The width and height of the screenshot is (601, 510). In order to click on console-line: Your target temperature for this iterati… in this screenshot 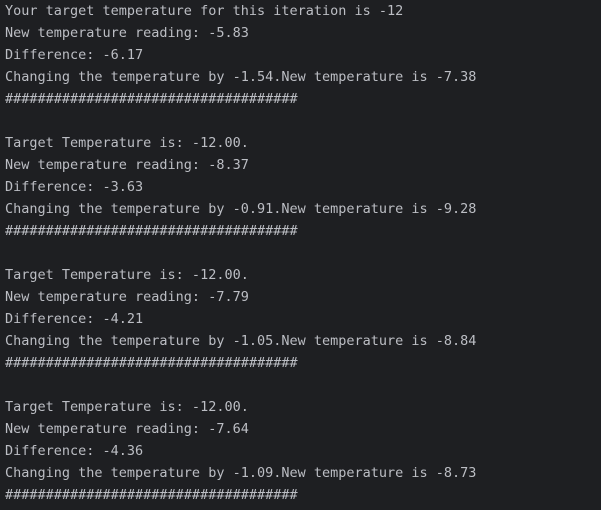, I will do `click(204, 11)`.